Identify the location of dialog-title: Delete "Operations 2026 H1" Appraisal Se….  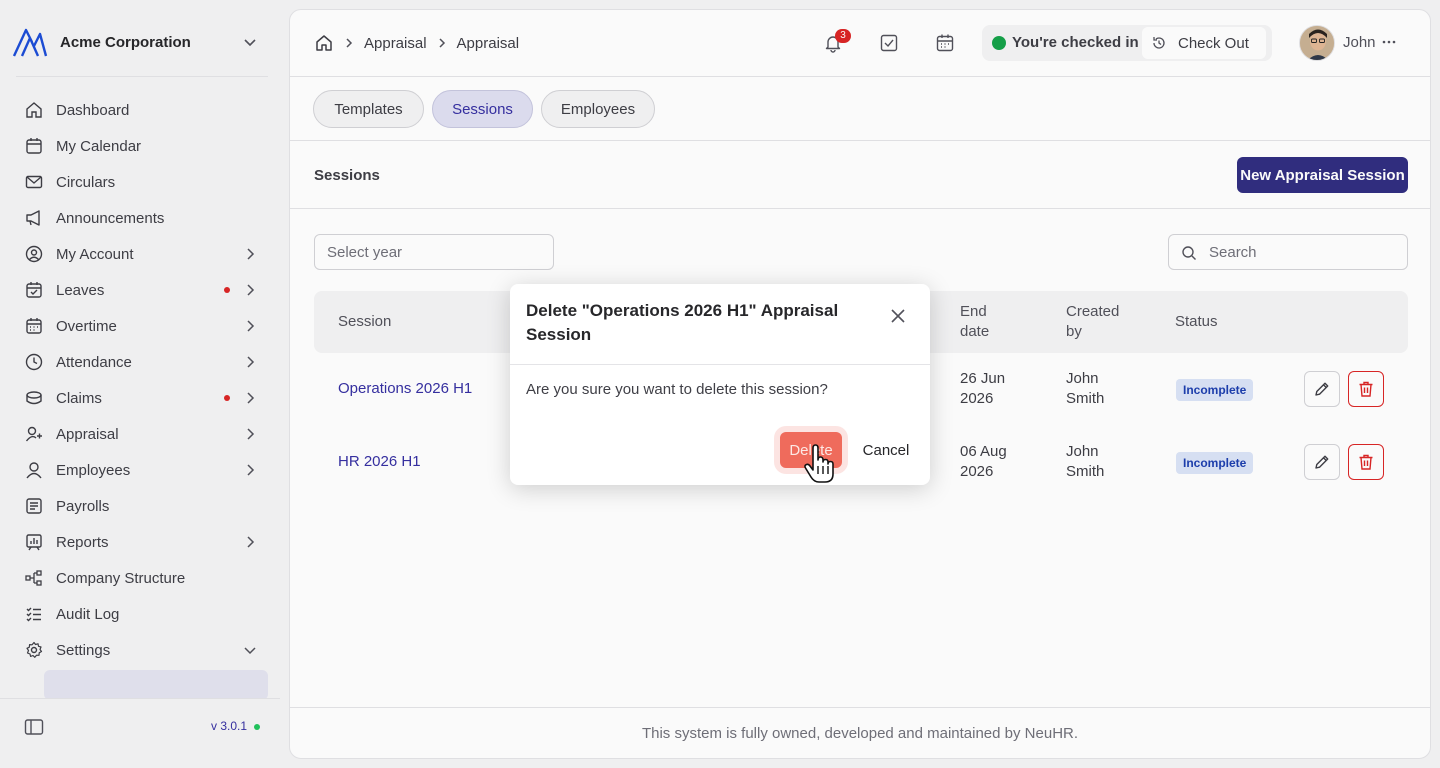
(682, 322).